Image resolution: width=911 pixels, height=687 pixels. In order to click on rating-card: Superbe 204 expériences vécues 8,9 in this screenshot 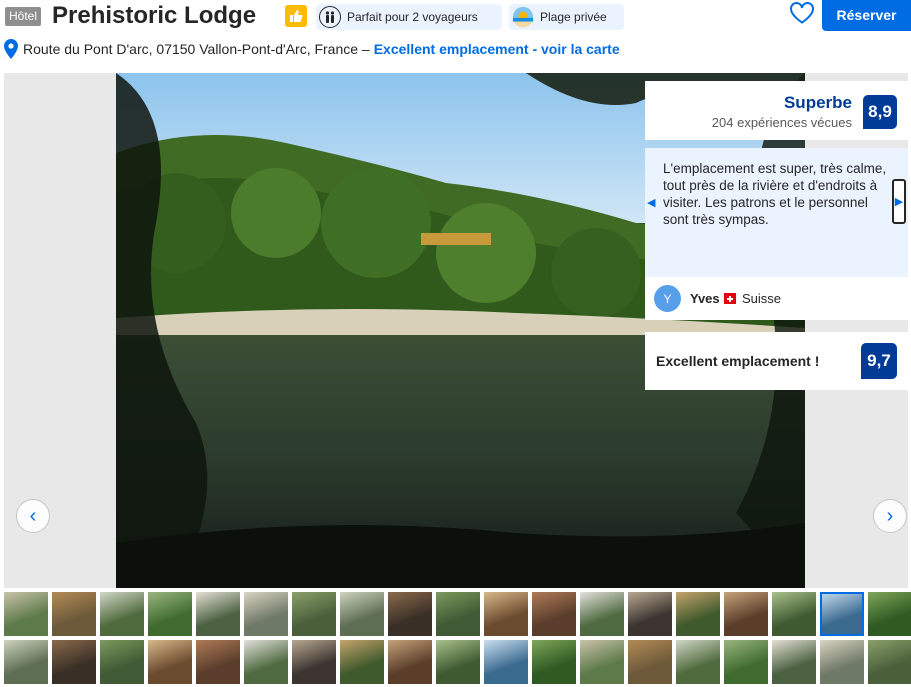, I will do `click(776, 110)`.